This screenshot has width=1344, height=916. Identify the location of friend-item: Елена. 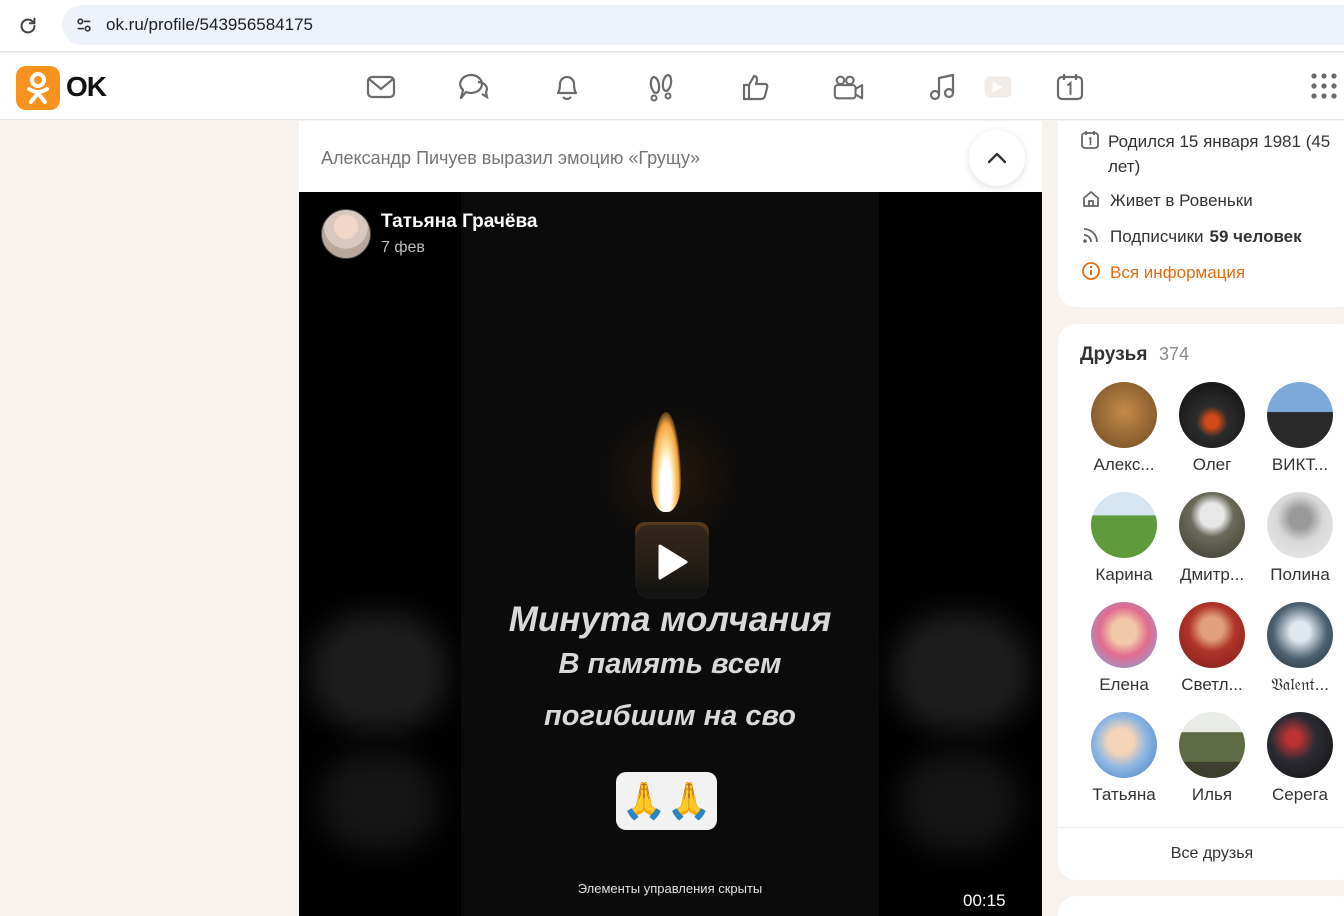
(1124, 648).